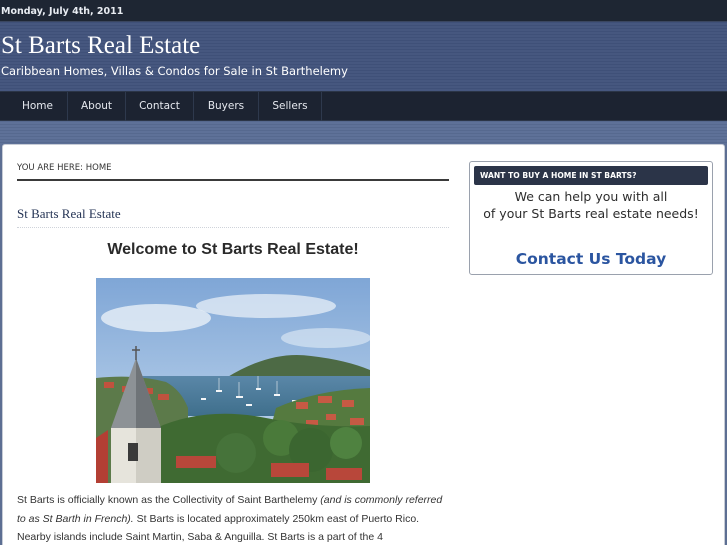 This screenshot has width=727, height=545. Describe the element at coordinates (363, 133) in the screenshot. I see `header-band` at that location.